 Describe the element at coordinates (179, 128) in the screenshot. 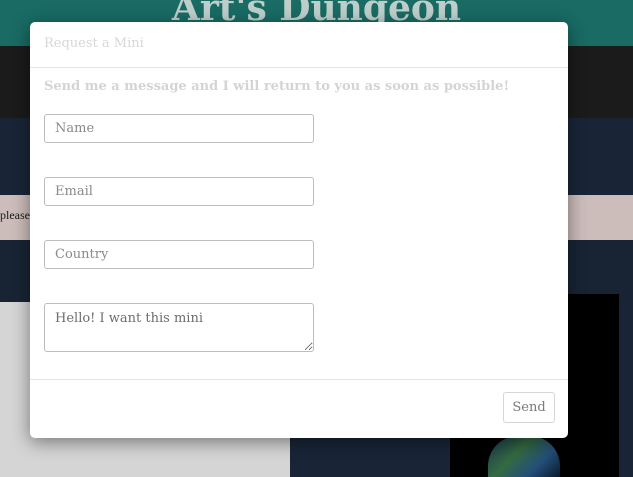

I see `name-input` at that location.